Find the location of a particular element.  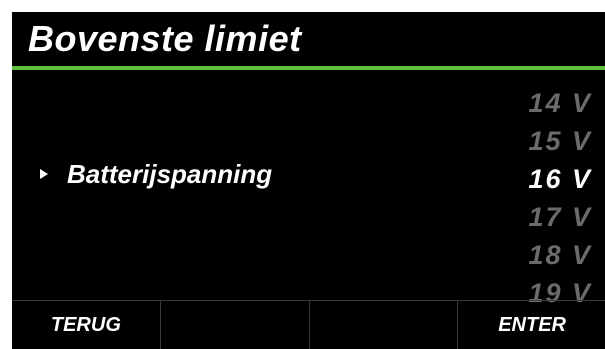

value-item-15v: 15 V is located at coordinates (532, 141).